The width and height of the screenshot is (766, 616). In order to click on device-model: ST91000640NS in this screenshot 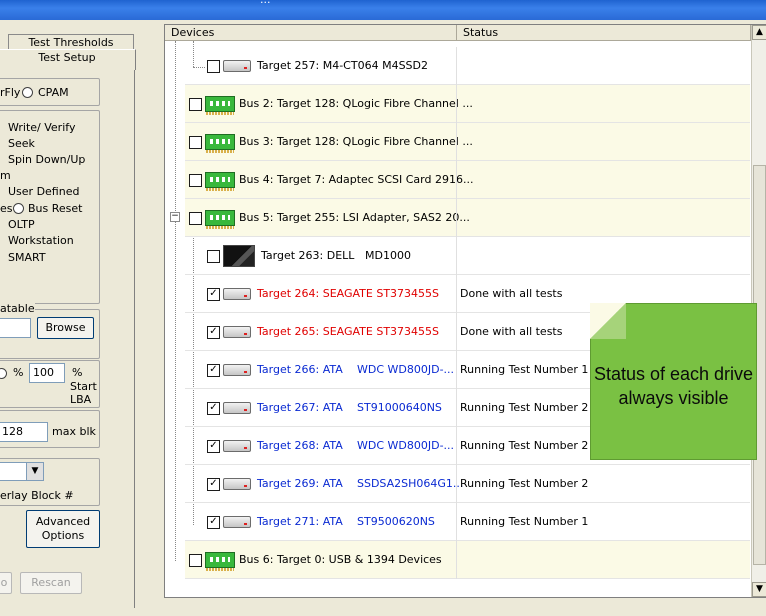, I will do `click(399, 407)`.